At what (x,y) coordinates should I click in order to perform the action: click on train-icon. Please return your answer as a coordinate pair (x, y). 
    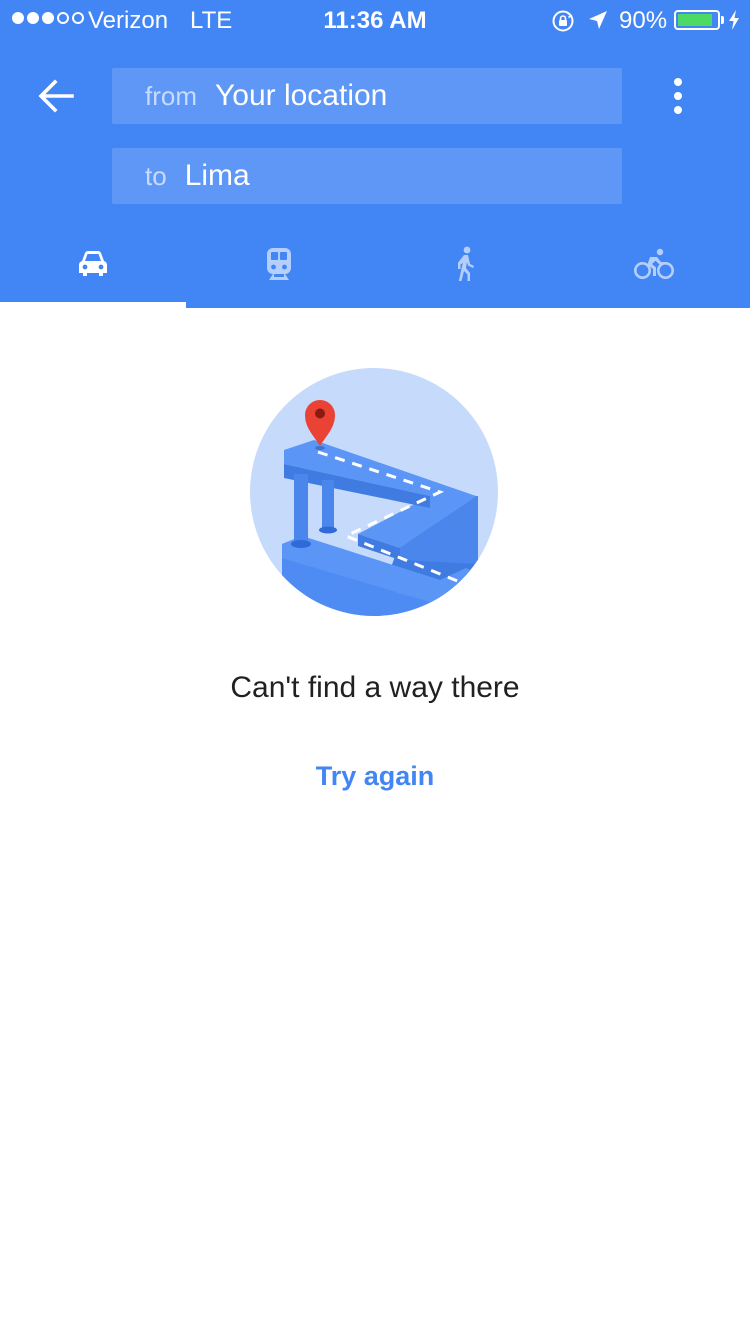
    Looking at the image, I should click on (279, 264).